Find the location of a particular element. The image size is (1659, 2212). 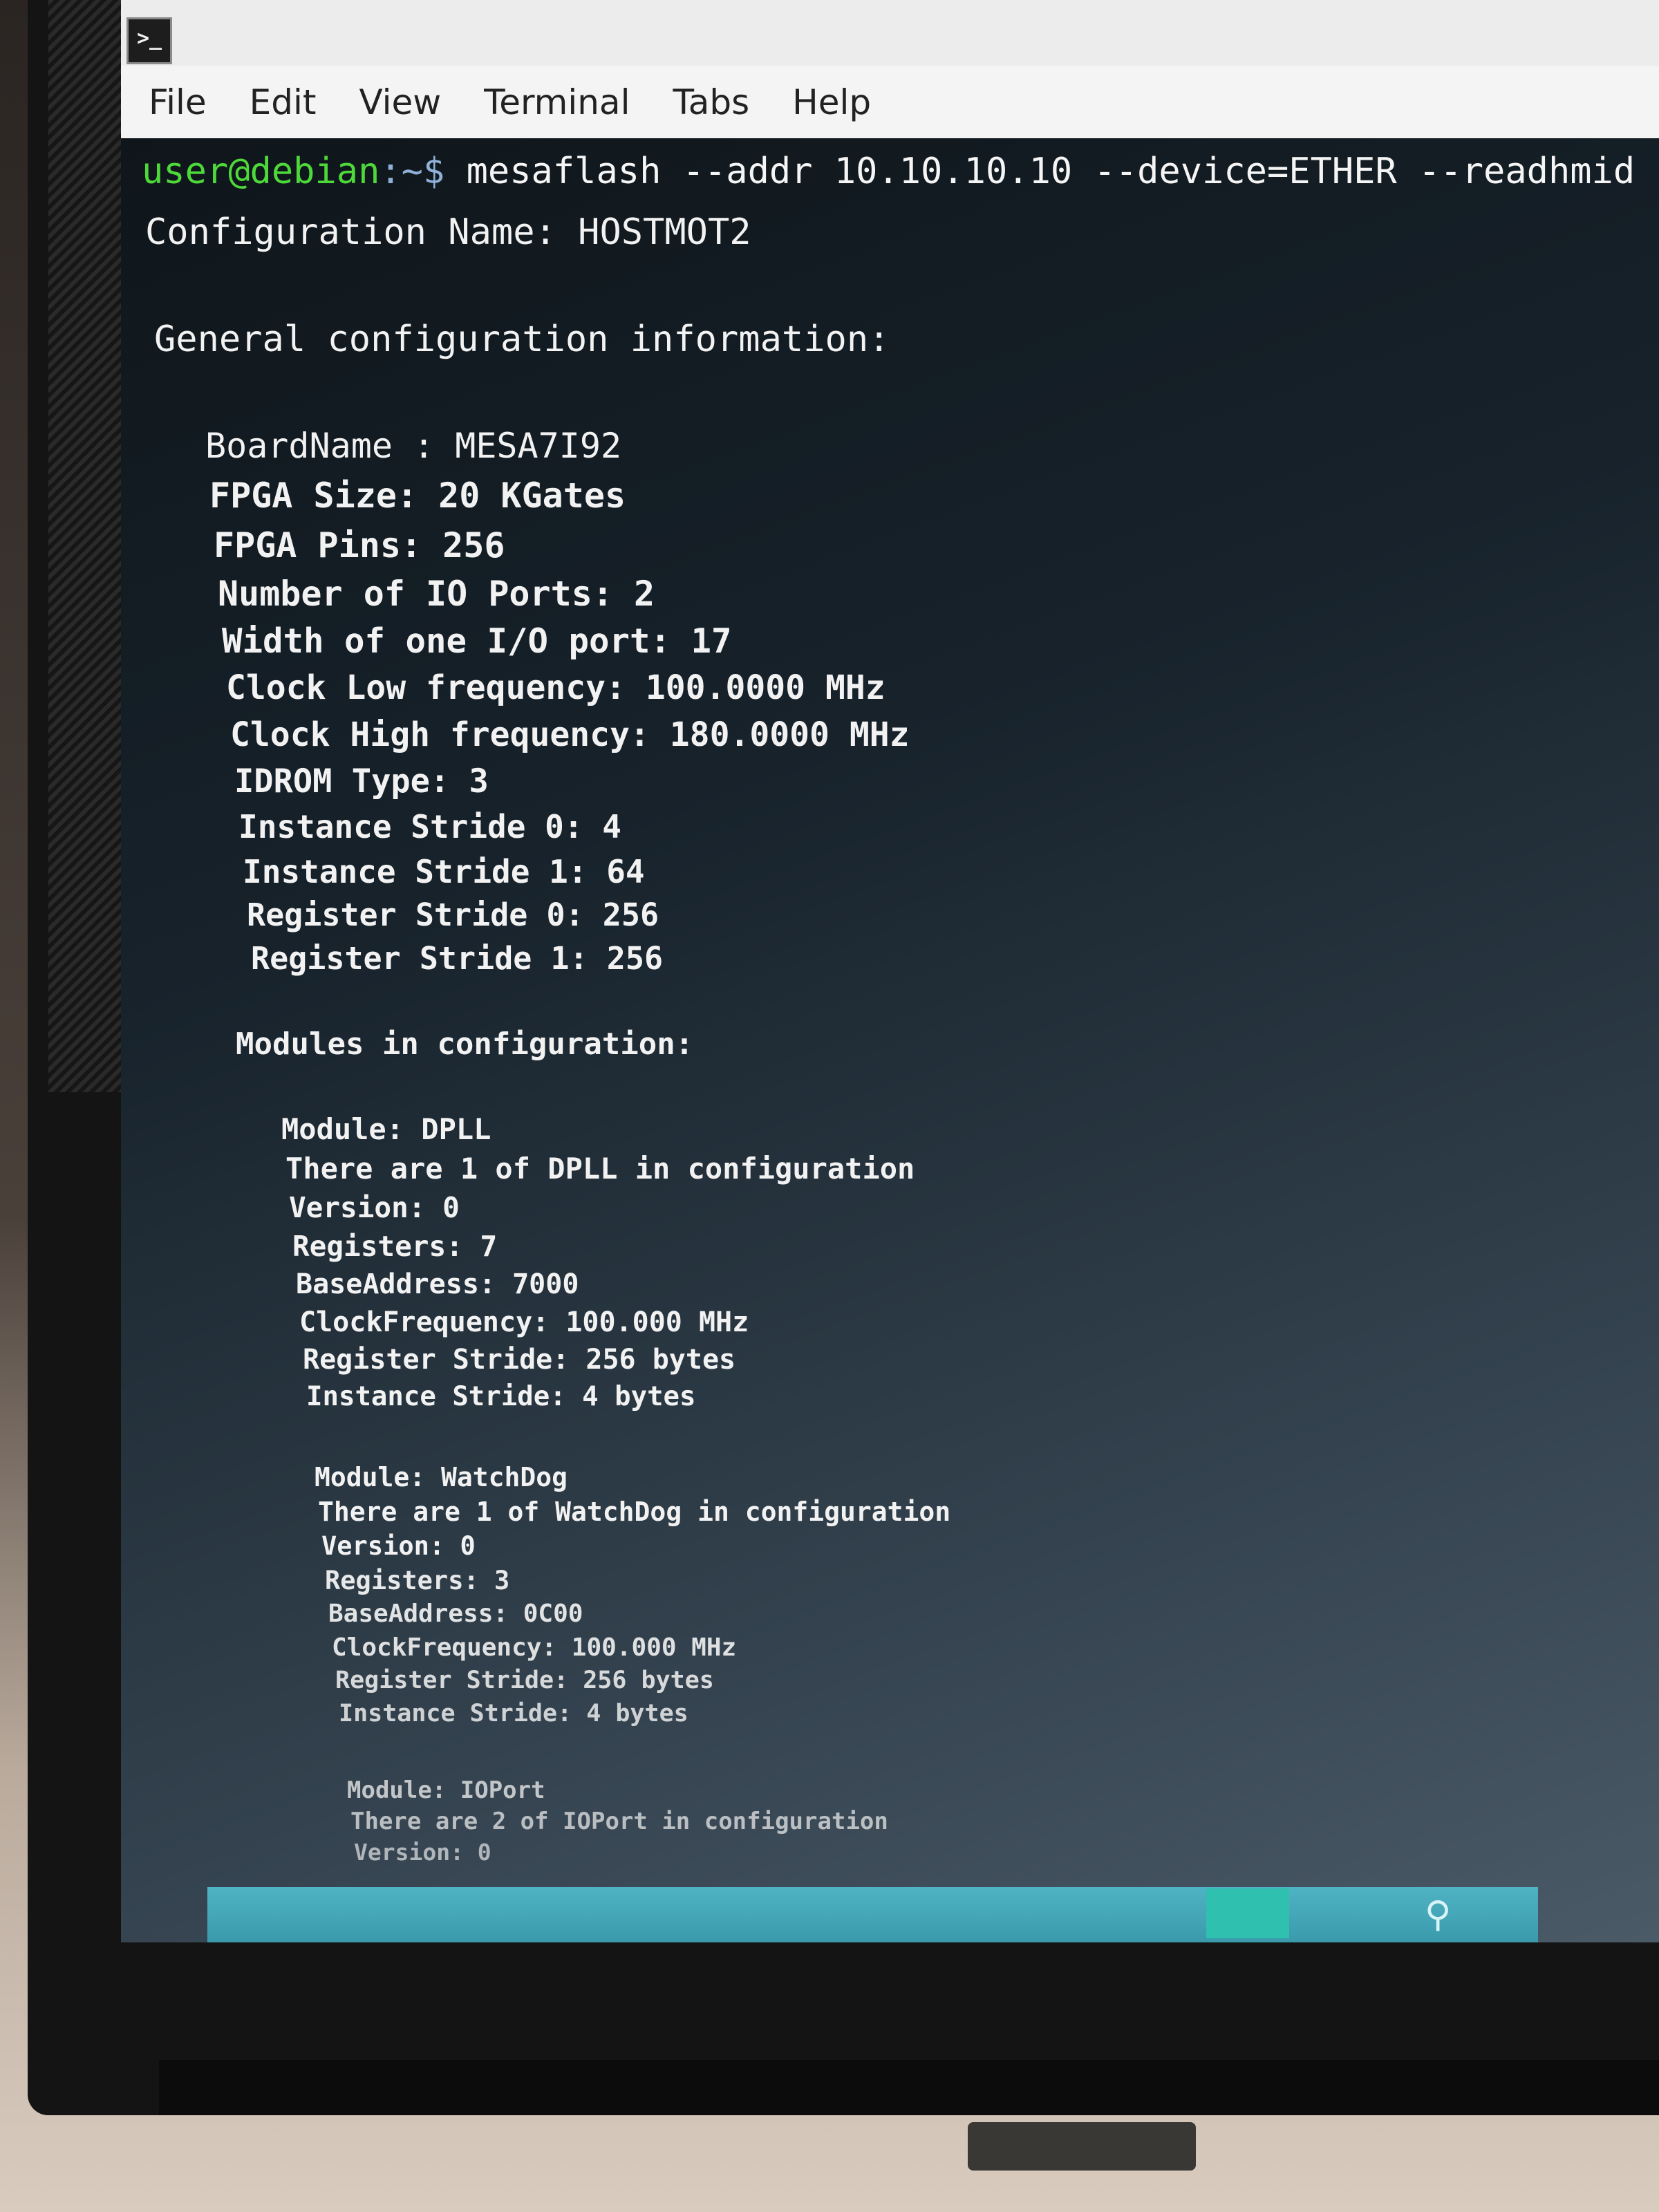

output-line: There are 1 of DPLL in configuration is located at coordinates (600, 1168).